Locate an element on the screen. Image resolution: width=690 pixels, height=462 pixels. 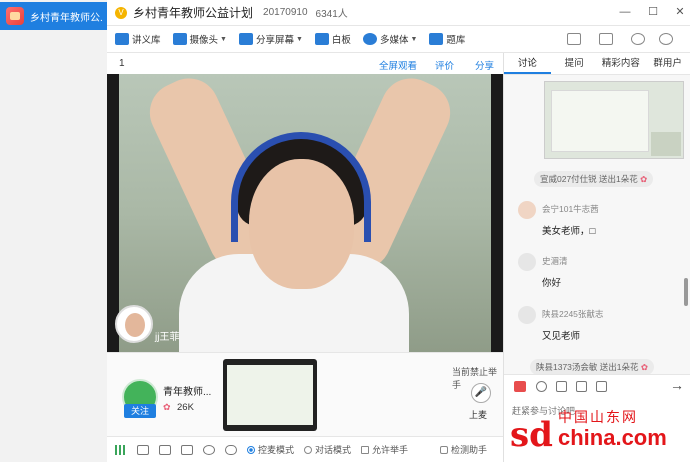
gift-notice-text: 宣威027付仕锐 送出1朵花 is located at coordinates (589, 179).